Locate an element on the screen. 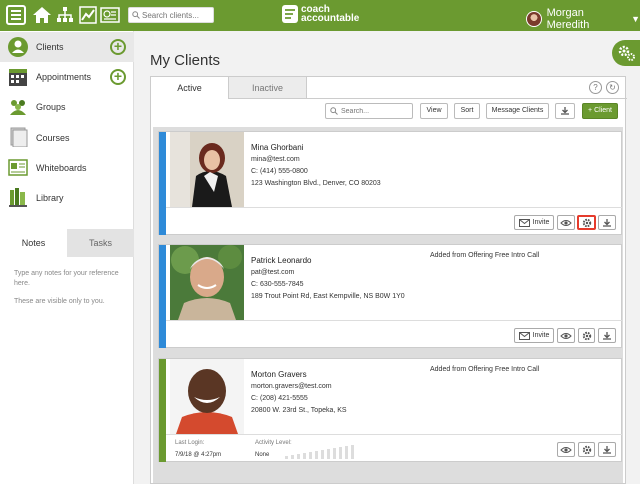  sidebar-item-whiteboards: Whiteboards is located at coordinates (67, 168).